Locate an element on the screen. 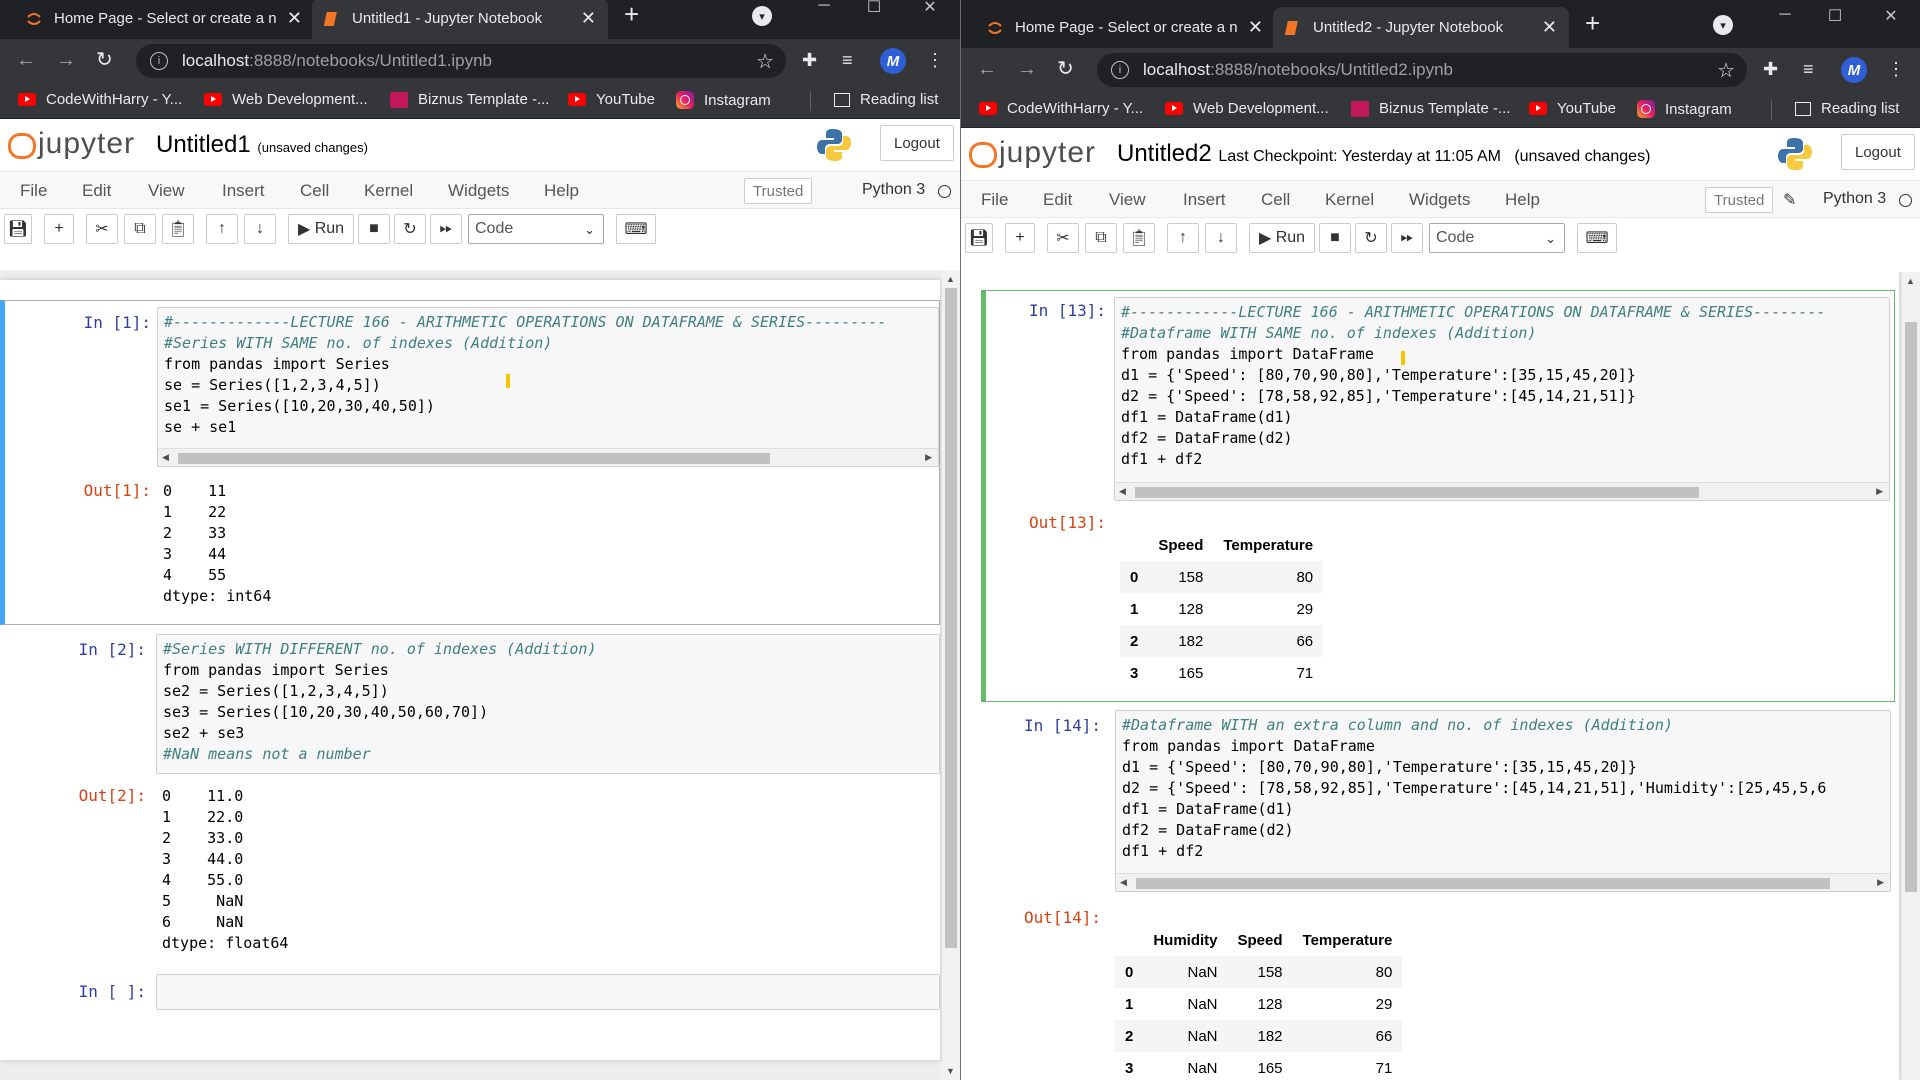 This screenshot has height=1080, width=1920. restart-run-all-icon: ⏩︎ is located at coordinates (446, 229).